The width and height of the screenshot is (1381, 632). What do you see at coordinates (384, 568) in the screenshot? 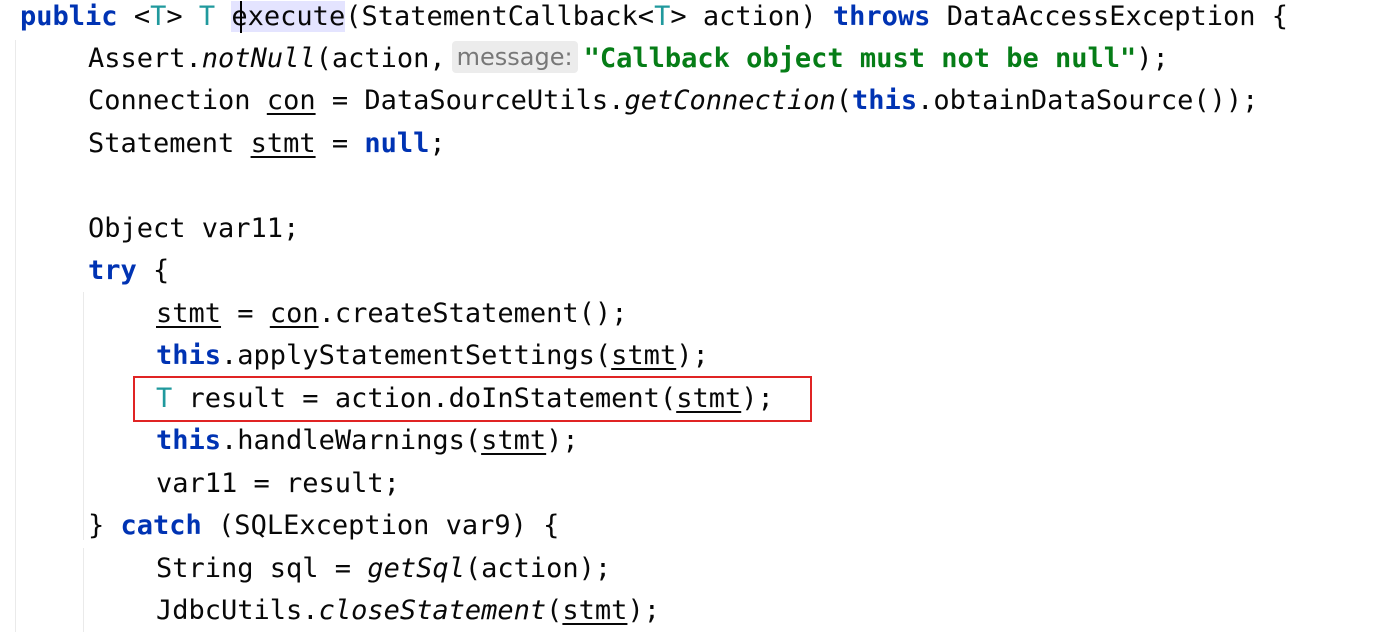
I see `code-line-get-sql: String sql = getSql(action);` at bounding box center [384, 568].